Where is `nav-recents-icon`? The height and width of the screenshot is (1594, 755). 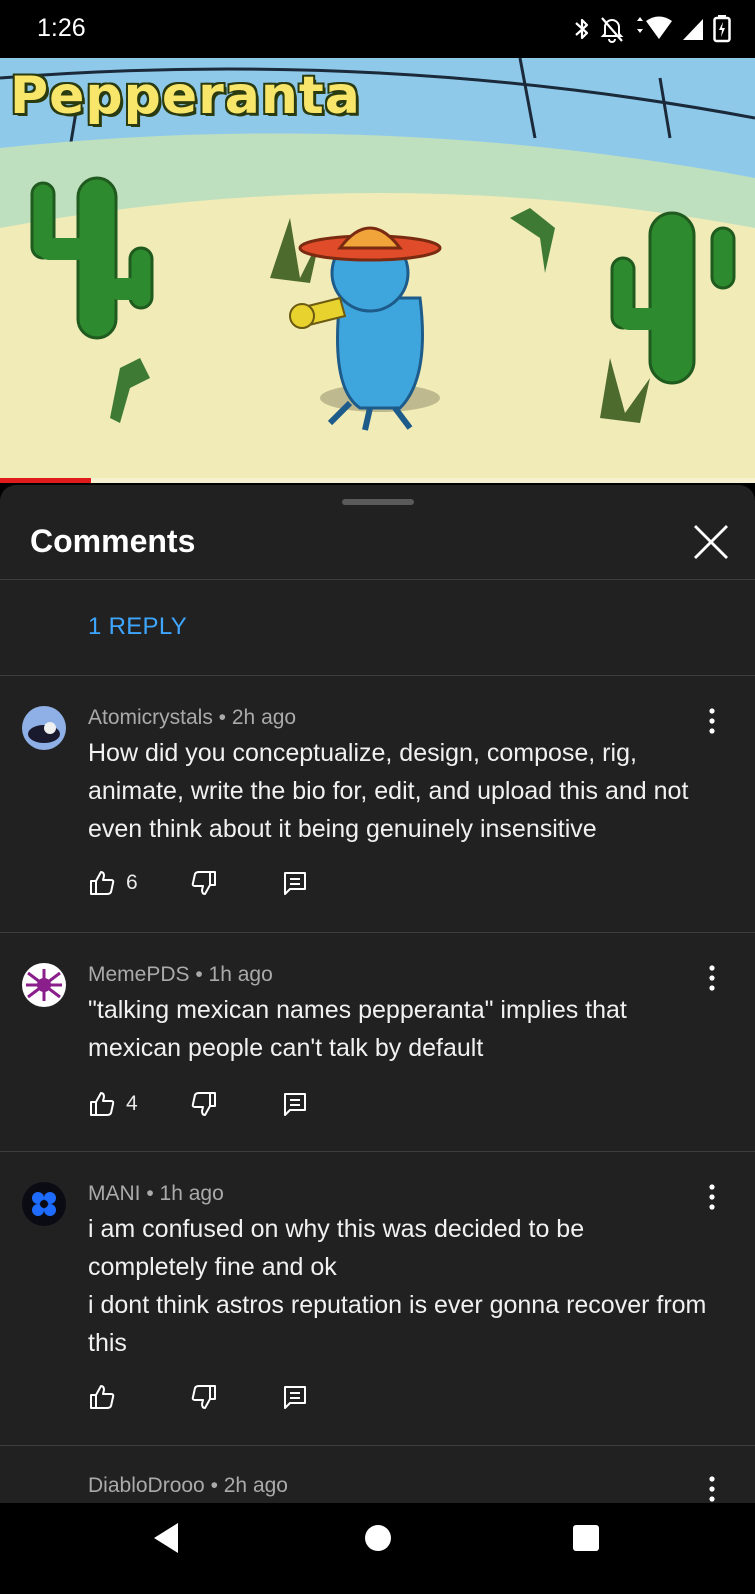
nav-recents-icon is located at coordinates (586, 1538).